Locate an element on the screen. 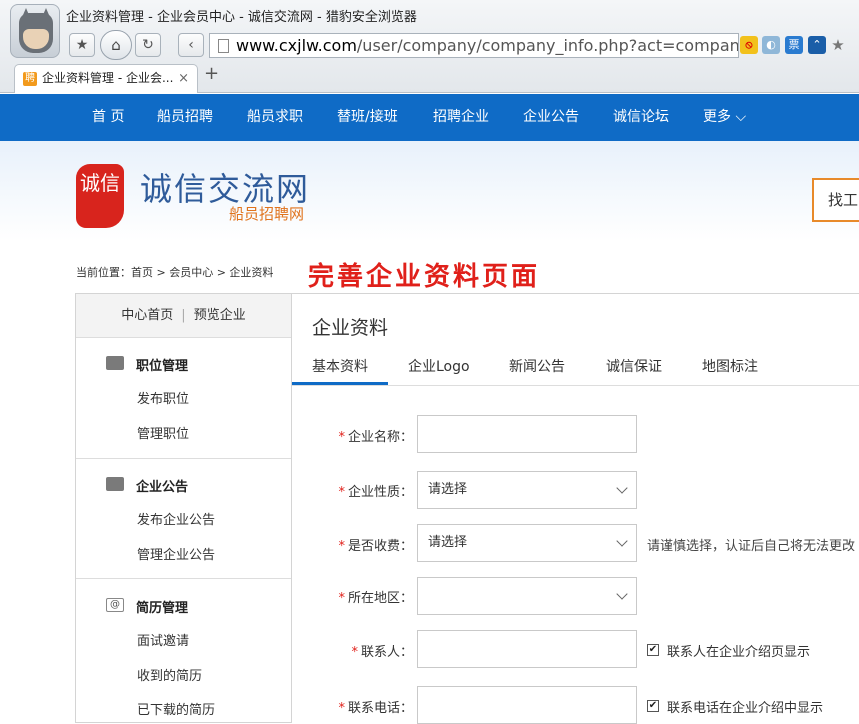  tab-company-logo: 企业Logo is located at coordinates (439, 366).